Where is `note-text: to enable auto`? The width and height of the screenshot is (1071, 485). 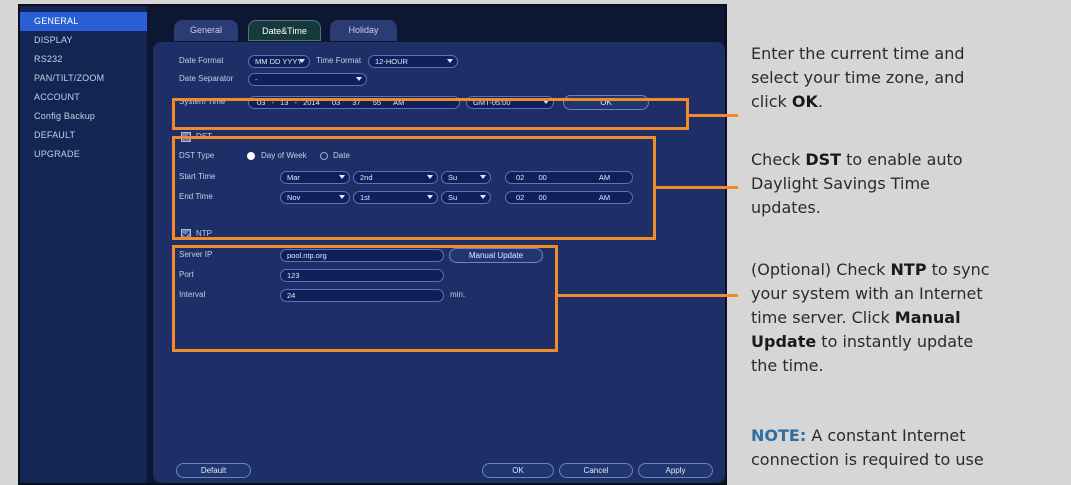
note-text: to enable auto is located at coordinates (902, 159).